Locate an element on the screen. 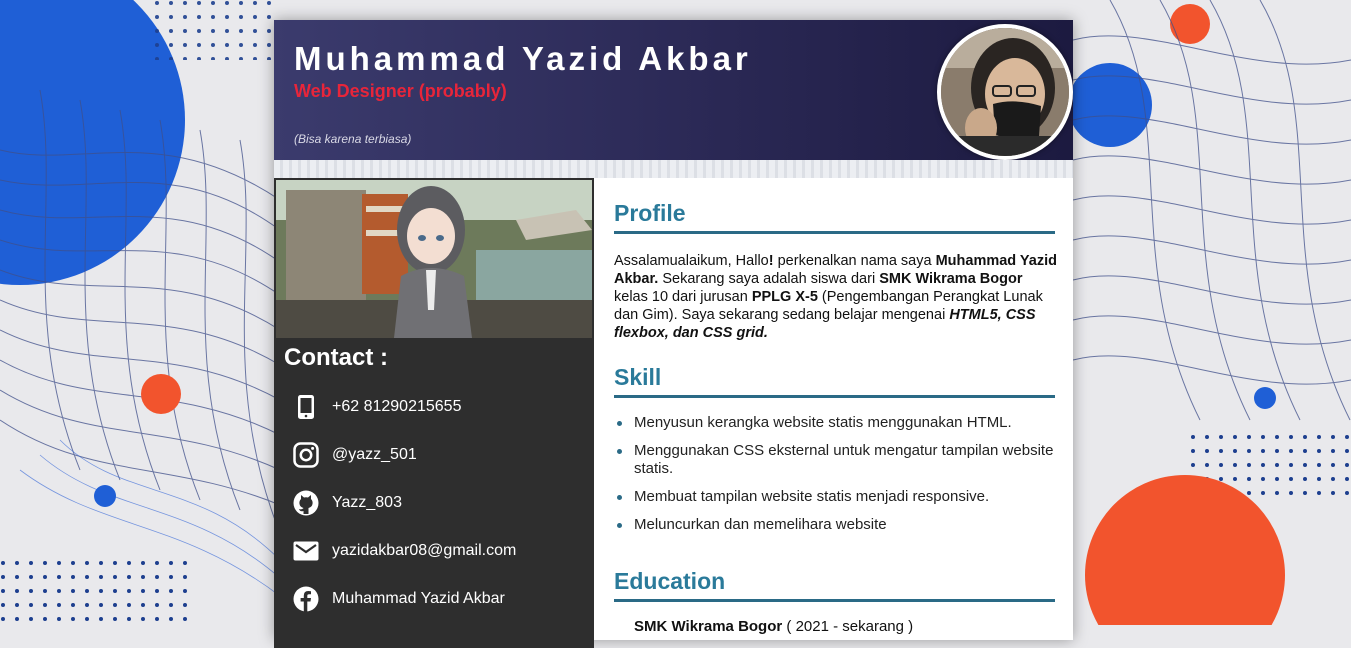 The width and height of the screenshot is (1351, 648). education-heading: Education is located at coordinates (670, 581).